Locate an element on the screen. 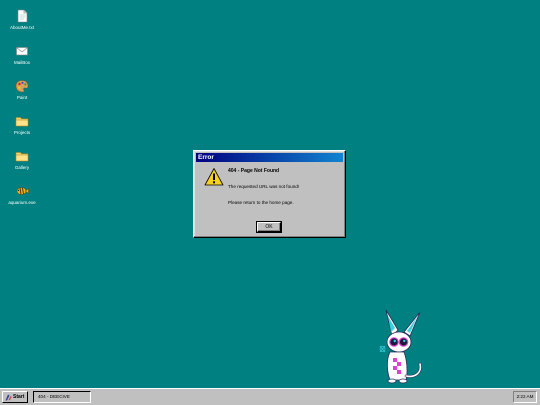  fish-icon is located at coordinates (22, 191).